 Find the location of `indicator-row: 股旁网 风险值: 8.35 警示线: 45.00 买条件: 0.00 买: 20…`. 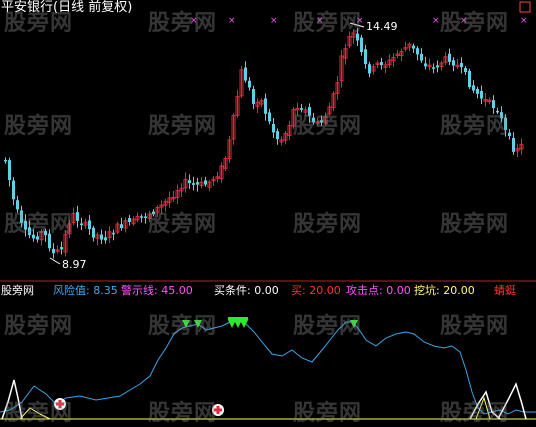

indicator-row: 股旁网 风险值: 8.35 警示线: 45.00 买条件: 0.00 买: 20… is located at coordinates (268, 291).